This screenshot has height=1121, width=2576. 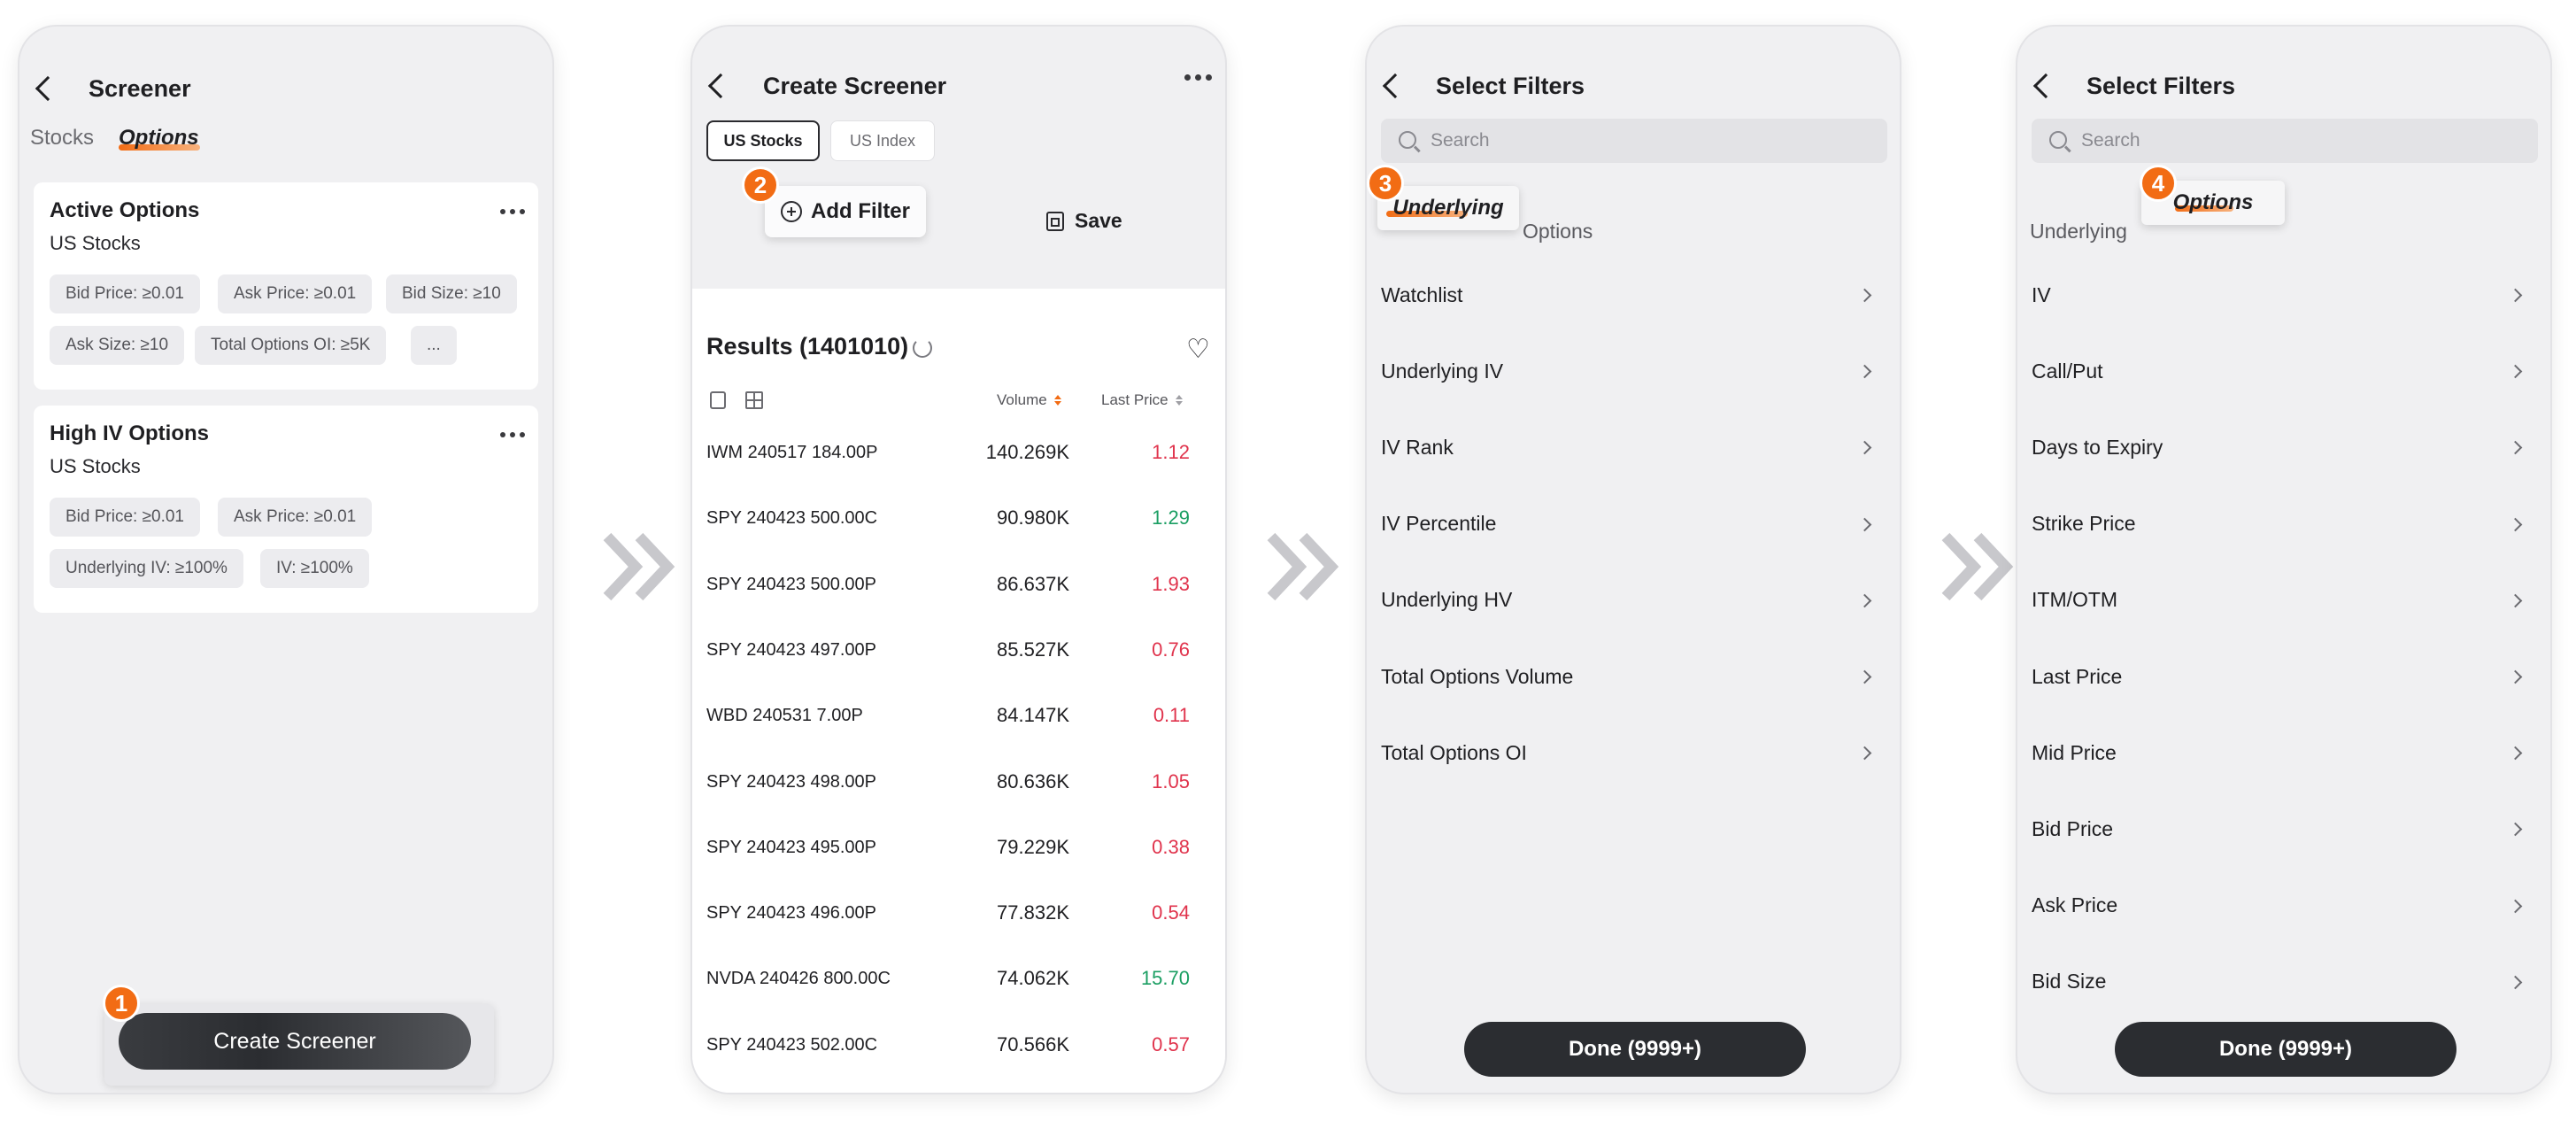 What do you see at coordinates (1407, 140) in the screenshot?
I see `search-icon` at bounding box center [1407, 140].